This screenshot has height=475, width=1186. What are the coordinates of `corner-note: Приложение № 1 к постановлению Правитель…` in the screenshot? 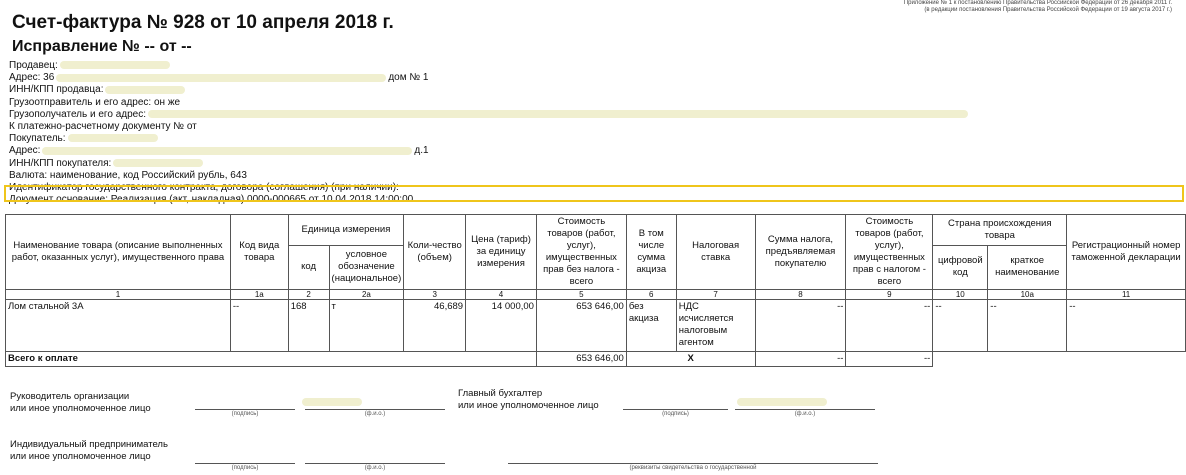 It's located at (1038, 7).